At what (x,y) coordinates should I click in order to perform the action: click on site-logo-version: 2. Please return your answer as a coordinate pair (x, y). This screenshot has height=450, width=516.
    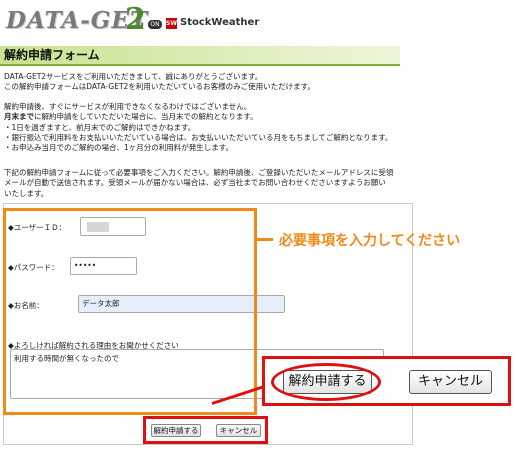
    Looking at the image, I should click on (135, 19).